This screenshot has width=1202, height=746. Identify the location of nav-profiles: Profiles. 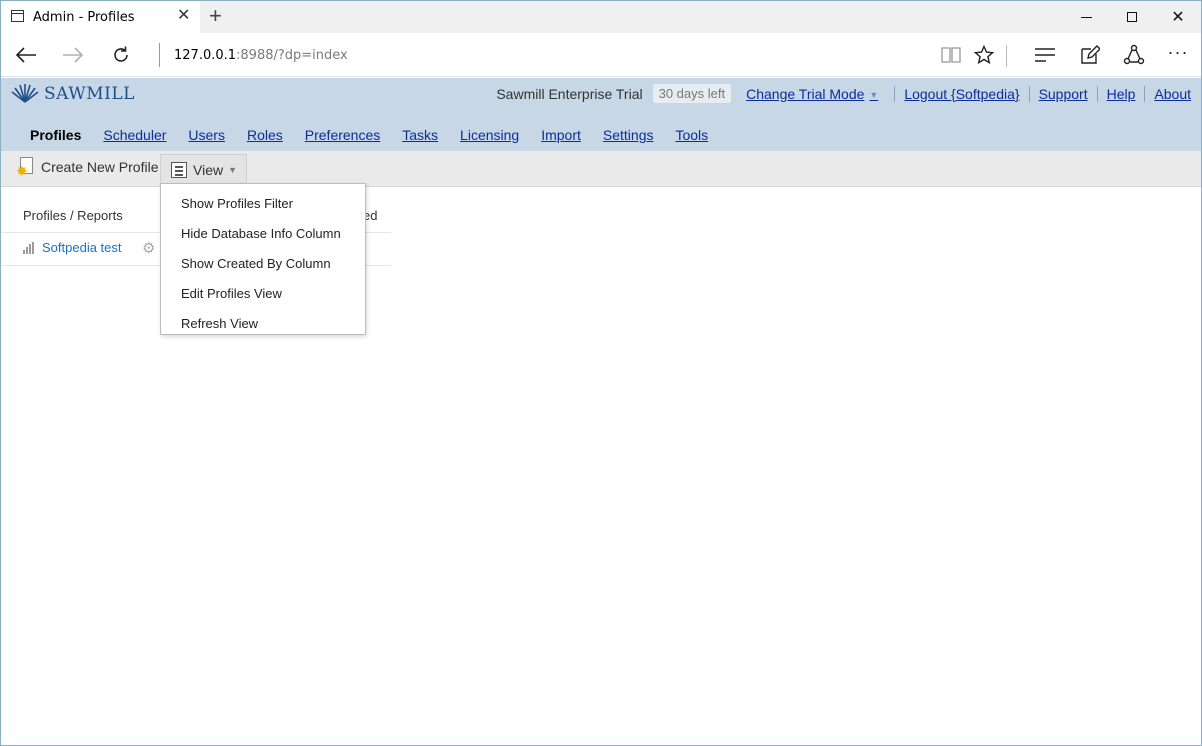
(55, 135).